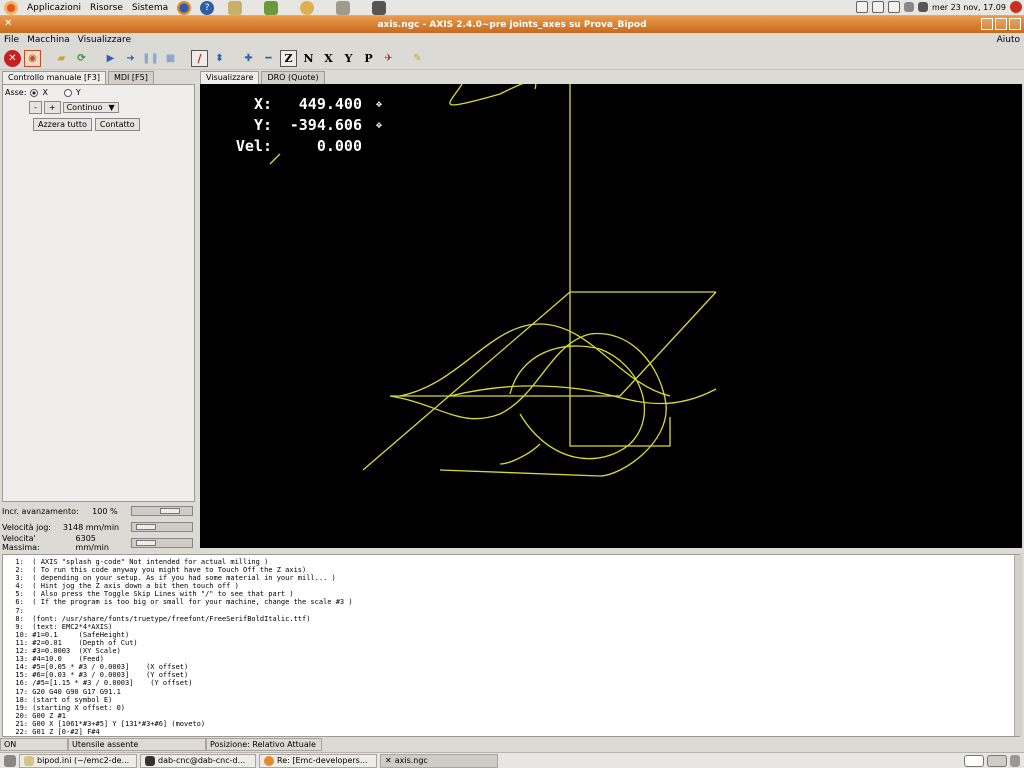 The height and width of the screenshot is (768, 1024). What do you see at coordinates (130, 77) in the screenshot?
I see `tab-mdi: MDI [F5]` at bounding box center [130, 77].